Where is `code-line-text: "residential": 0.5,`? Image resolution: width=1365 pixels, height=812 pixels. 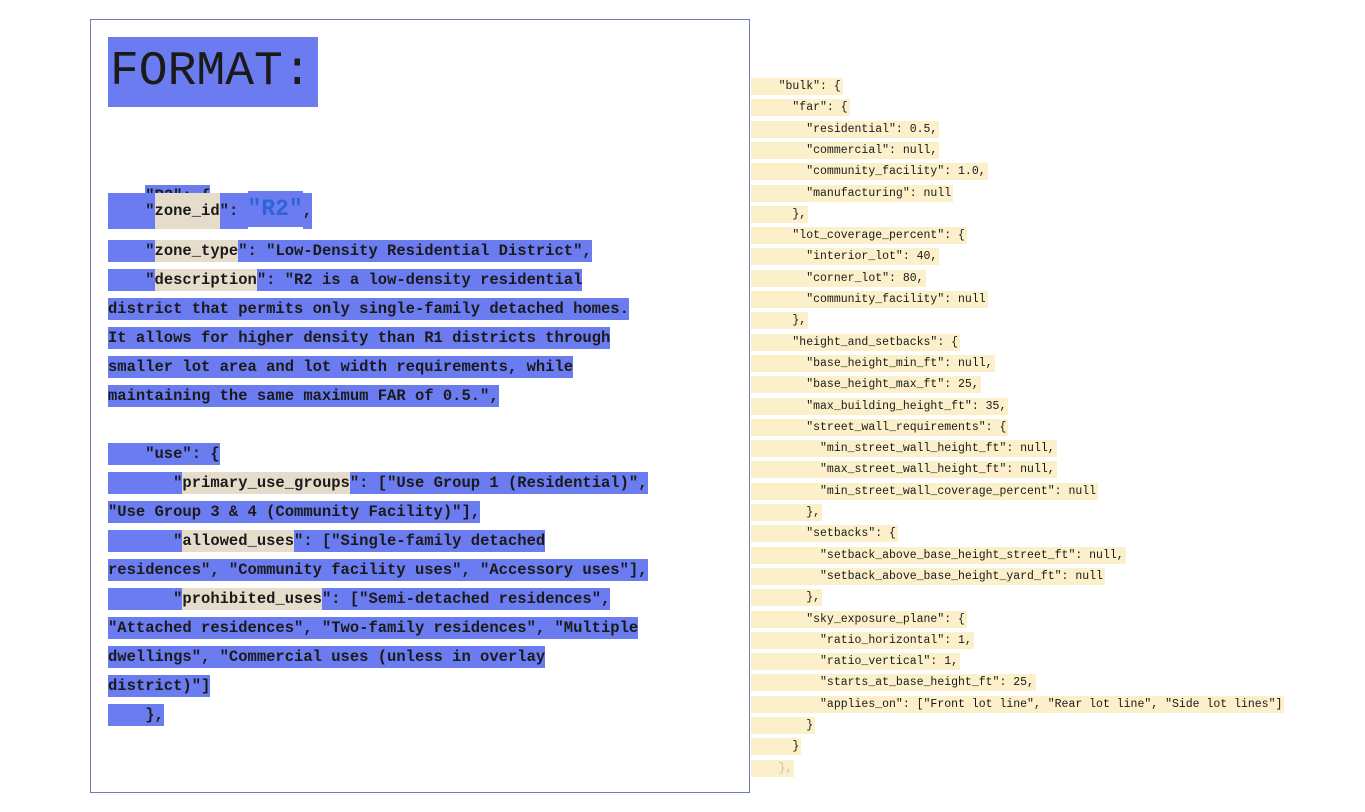
code-line-text: "residential": 0.5, is located at coordinates (845, 129).